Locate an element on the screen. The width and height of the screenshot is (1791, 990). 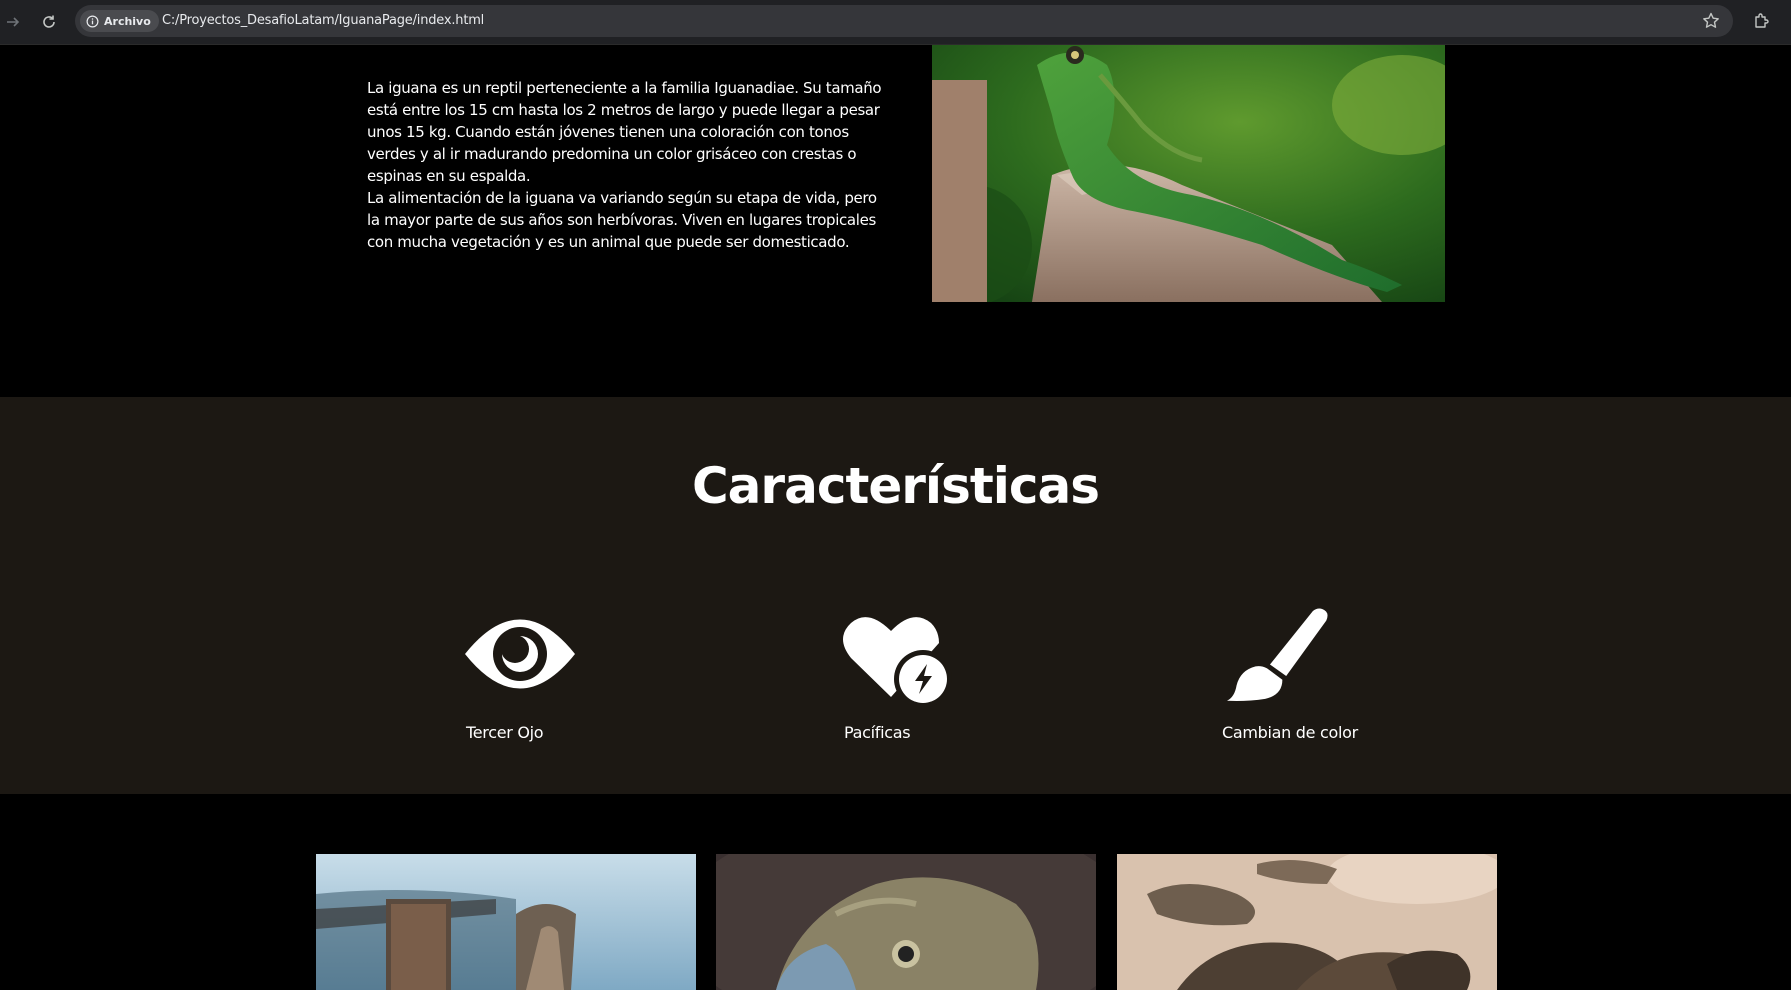
gallery-image-beach-iguana is located at coordinates (506, 922).